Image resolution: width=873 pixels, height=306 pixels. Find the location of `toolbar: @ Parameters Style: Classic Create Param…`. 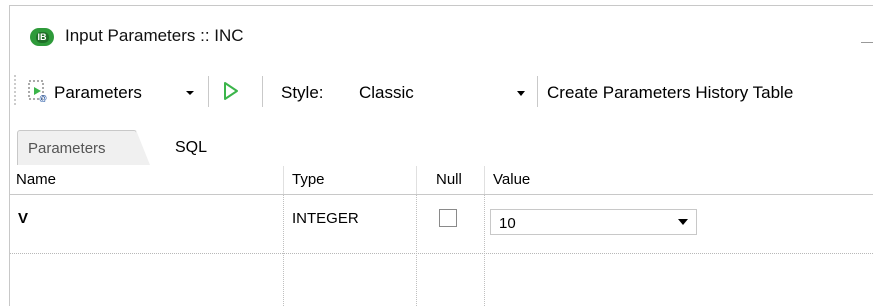

toolbar: @ Parameters Style: Classic Create Param… is located at coordinates (441, 92).